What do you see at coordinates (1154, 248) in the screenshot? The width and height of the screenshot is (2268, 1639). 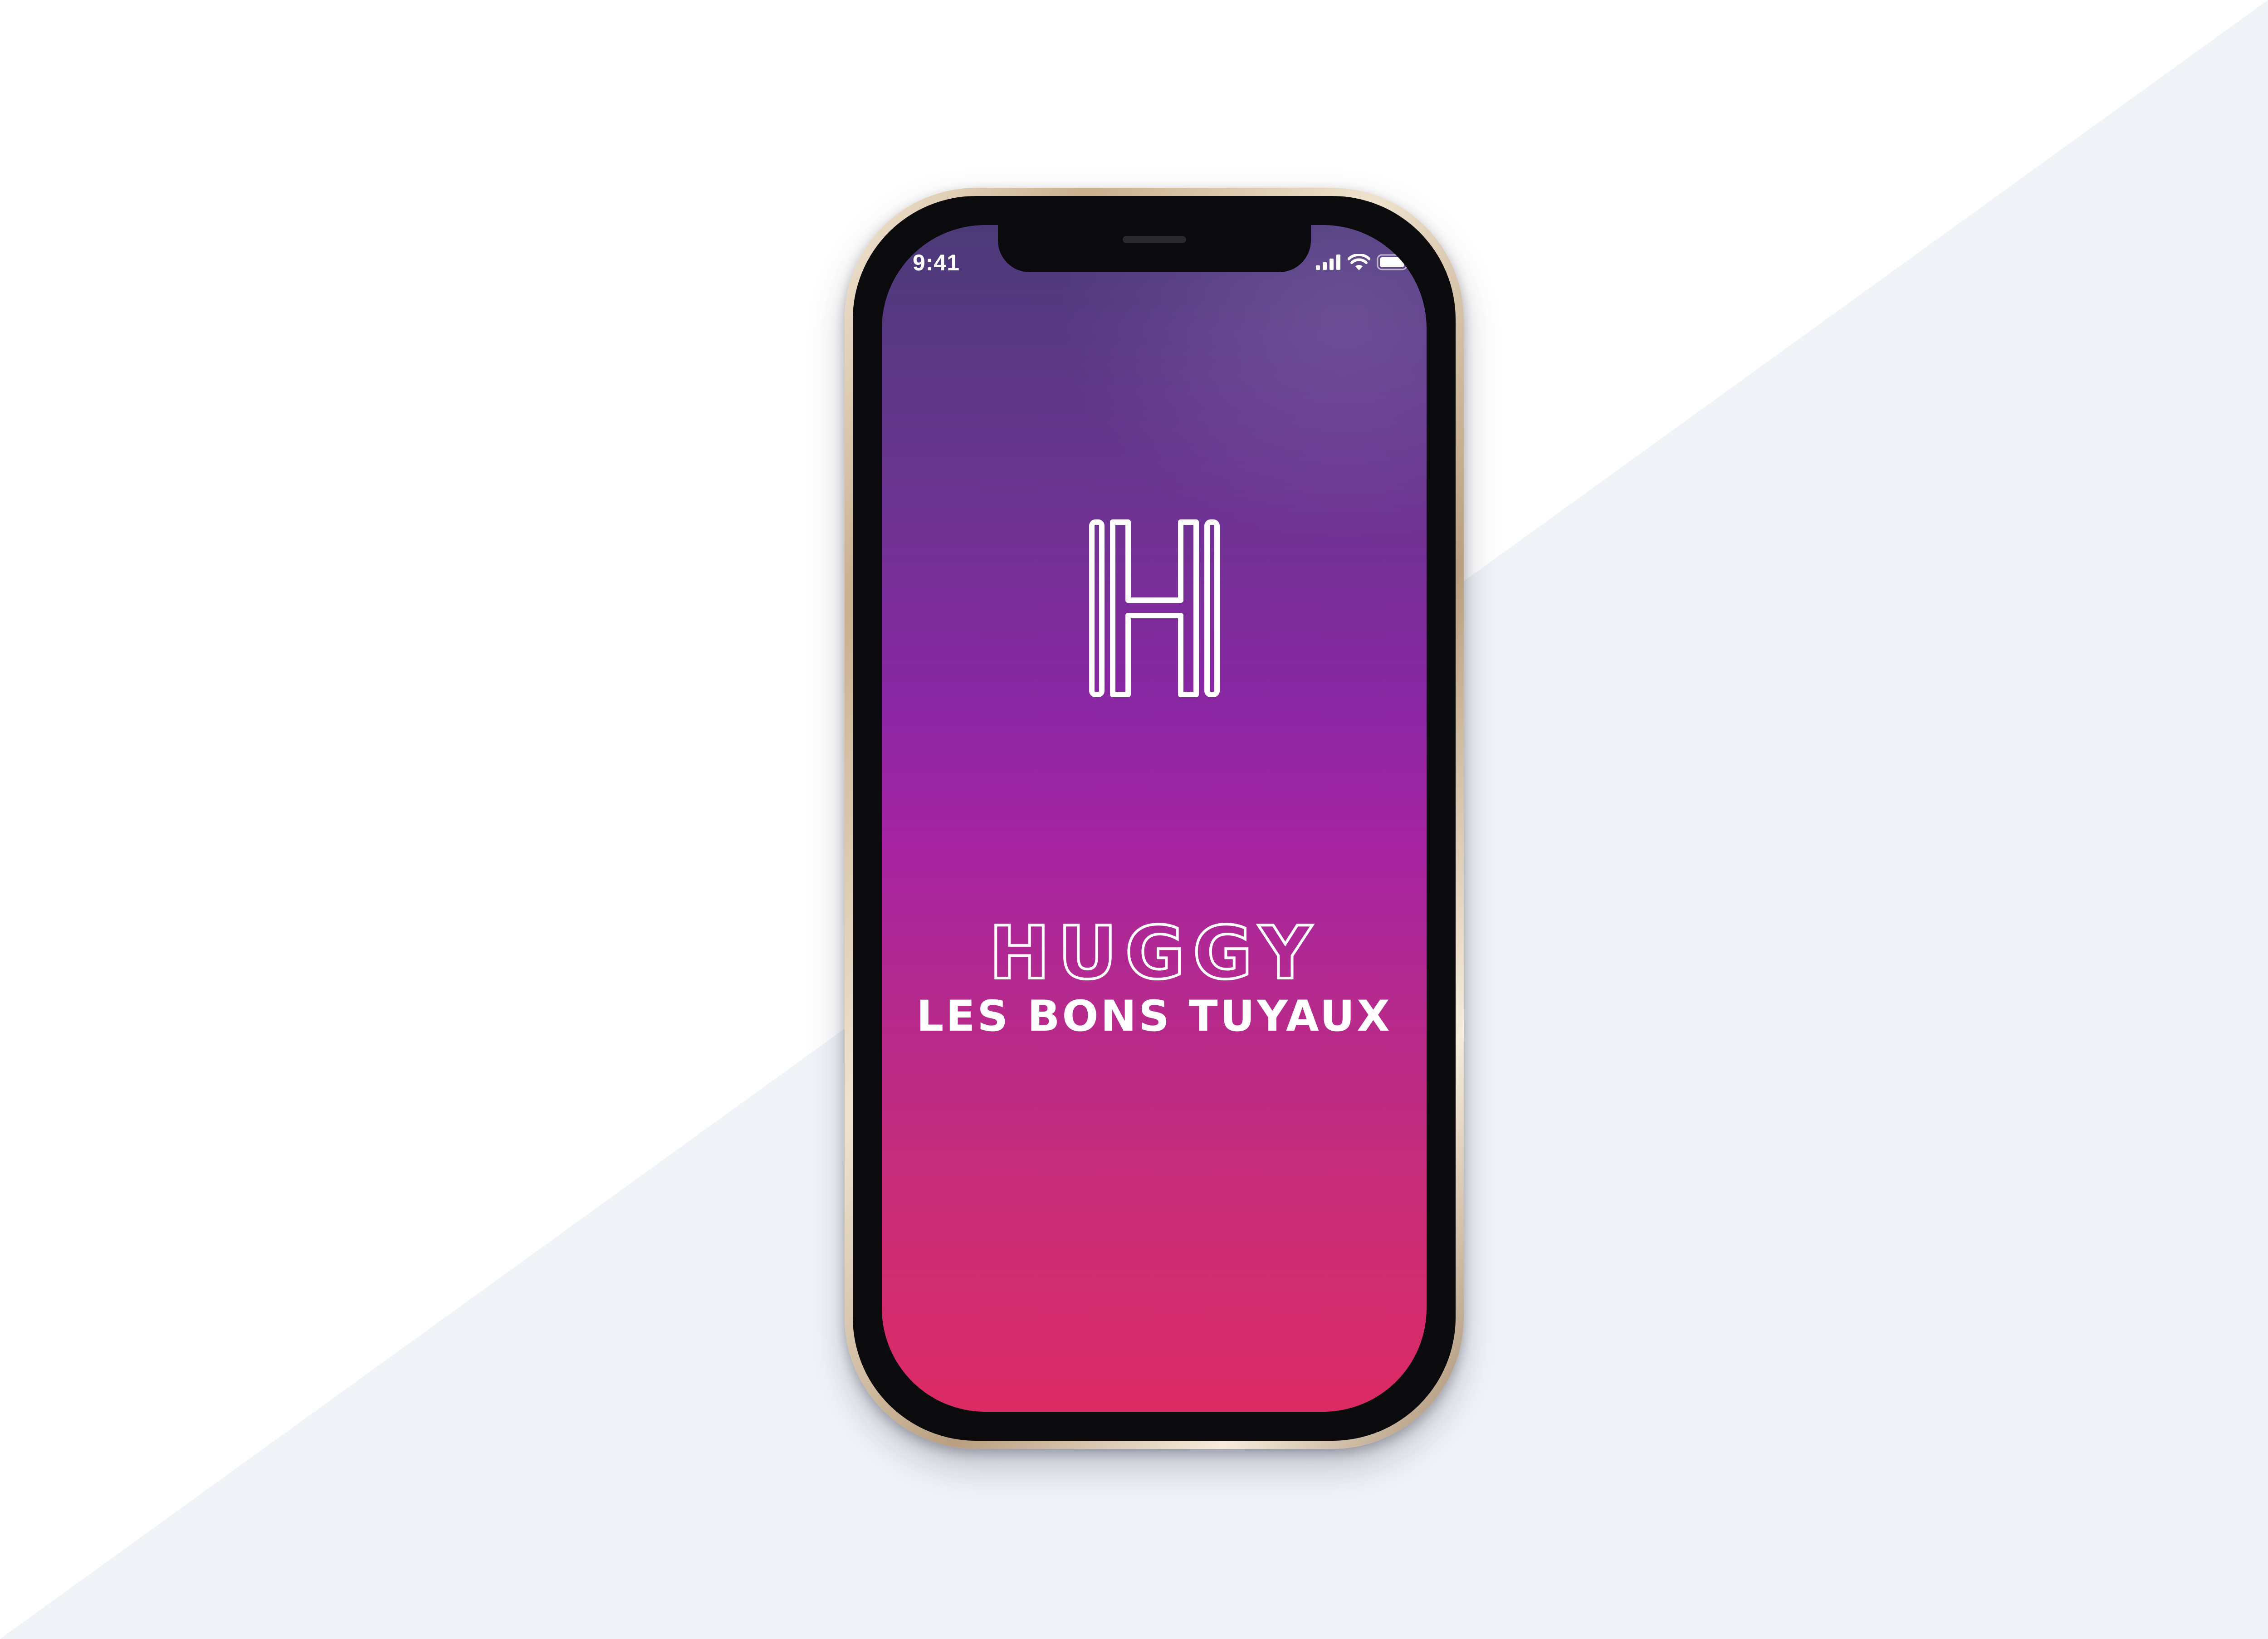 I see `phone-notch` at bounding box center [1154, 248].